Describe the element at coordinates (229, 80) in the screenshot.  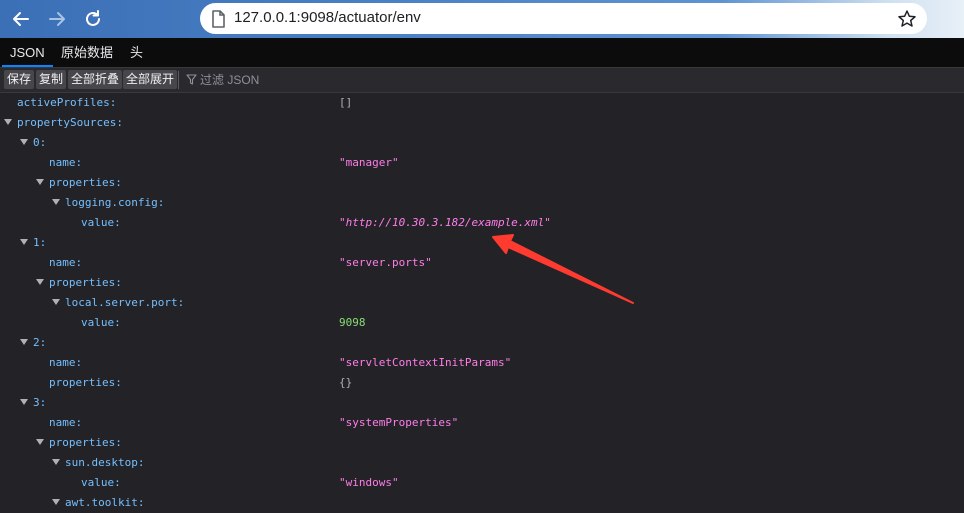
I see `filter-json-input: 过滤 JSON` at that location.